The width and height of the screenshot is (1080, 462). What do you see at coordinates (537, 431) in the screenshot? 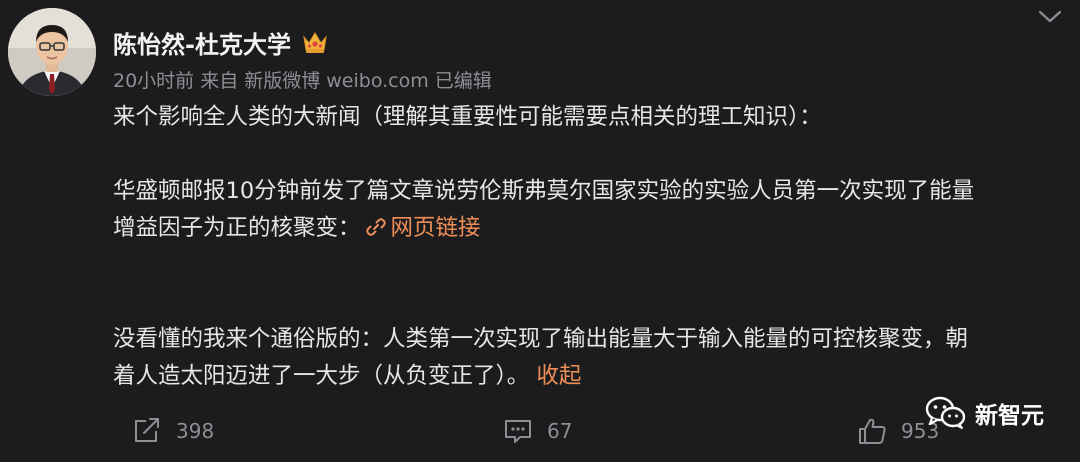
I see `comment-button: 67` at bounding box center [537, 431].